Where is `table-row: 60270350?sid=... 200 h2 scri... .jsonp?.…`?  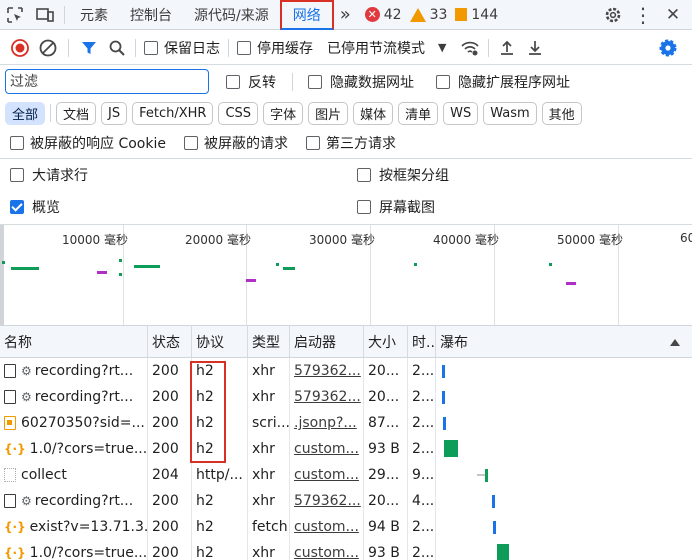 table-row: 60270350?sid=... 200 h2 scri... .jsonp?.… is located at coordinates (346, 423).